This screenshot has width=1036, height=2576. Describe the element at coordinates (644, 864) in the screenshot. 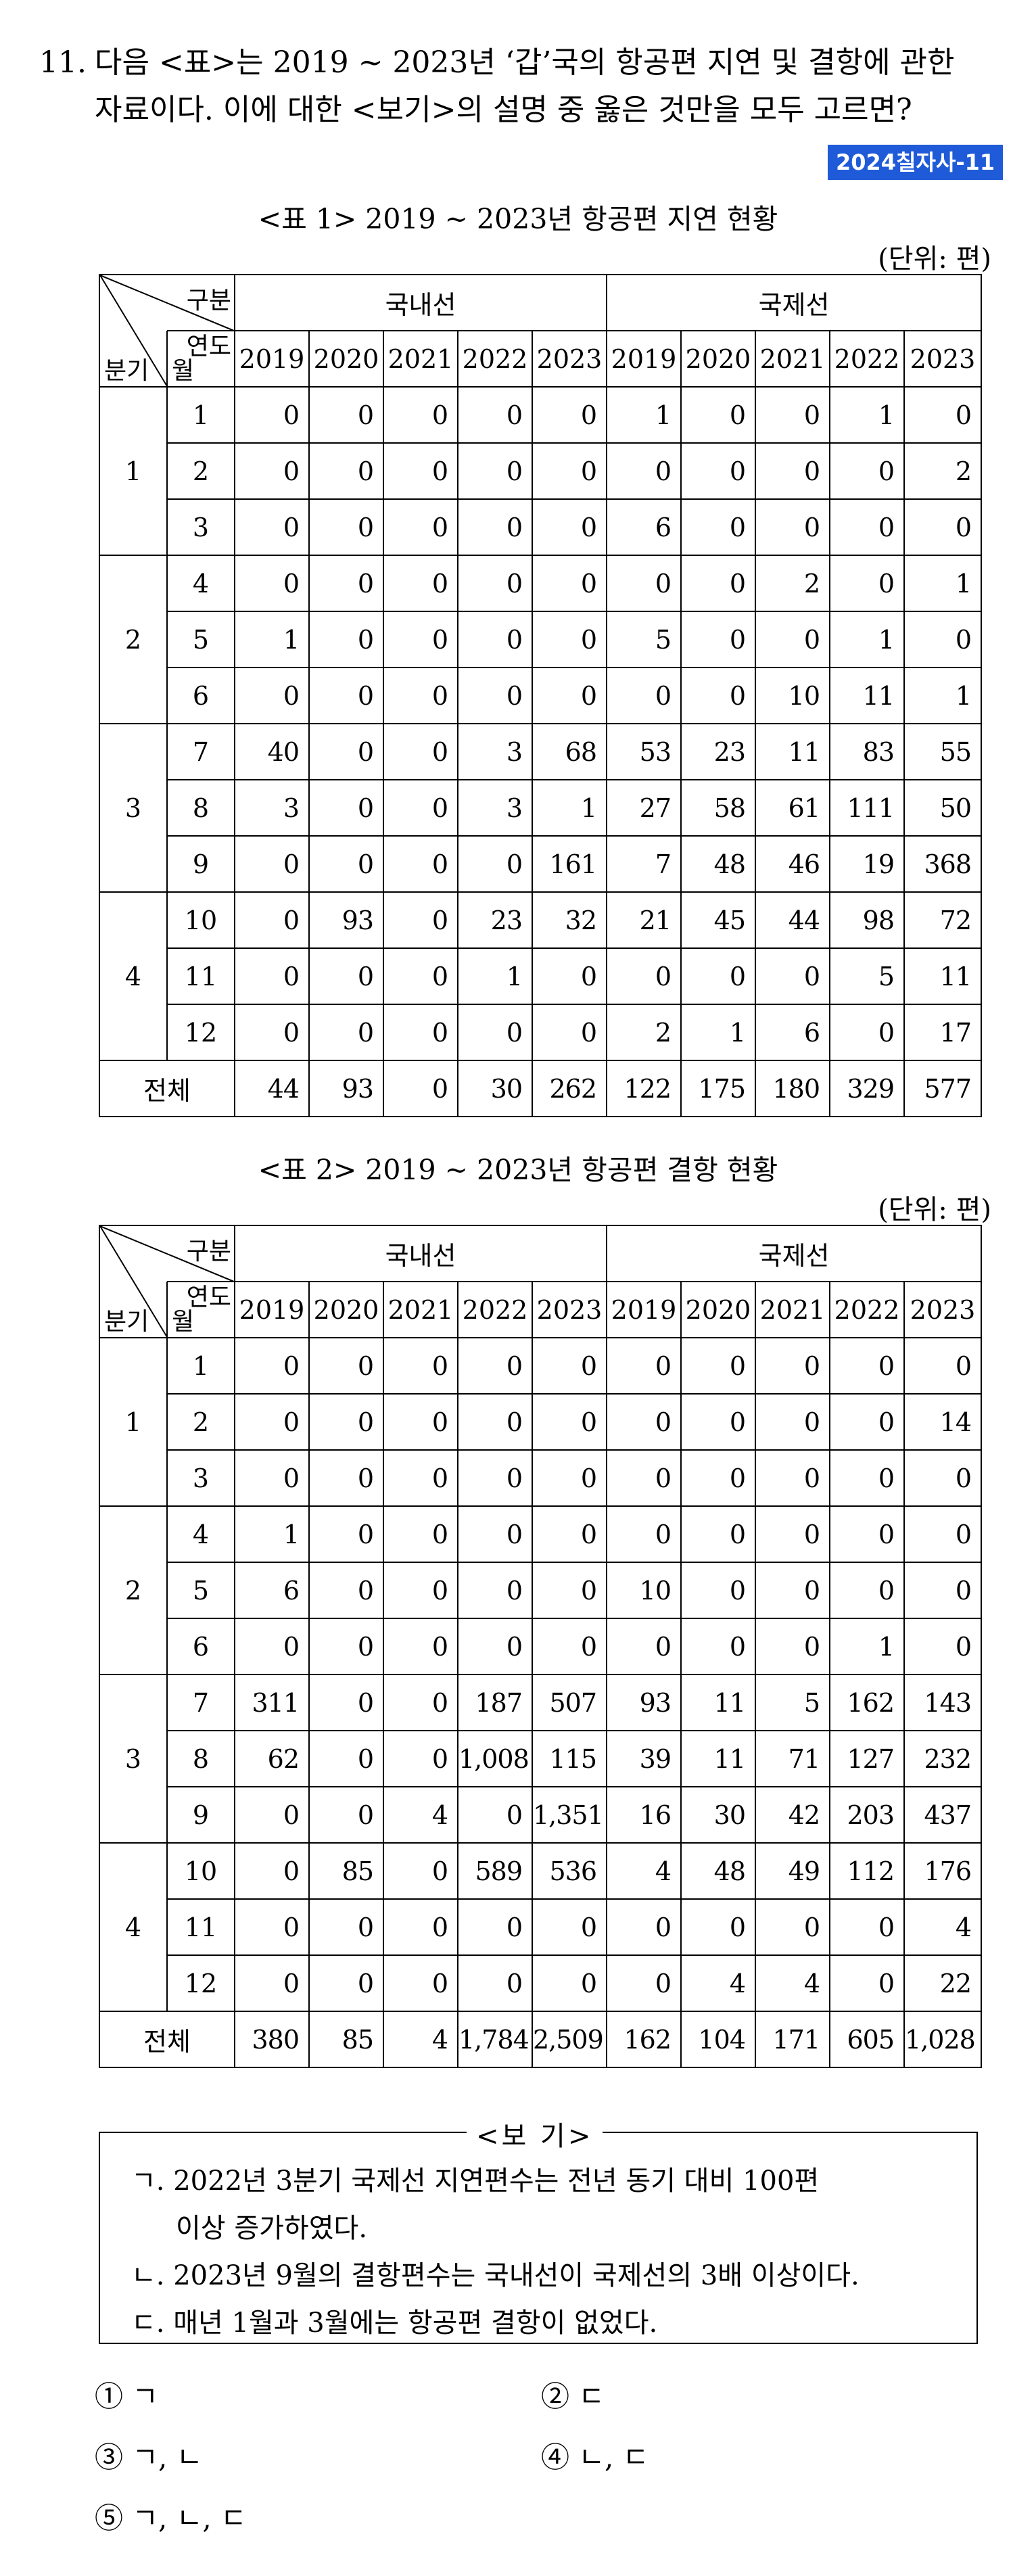

I see `international-value-cell: 7` at that location.